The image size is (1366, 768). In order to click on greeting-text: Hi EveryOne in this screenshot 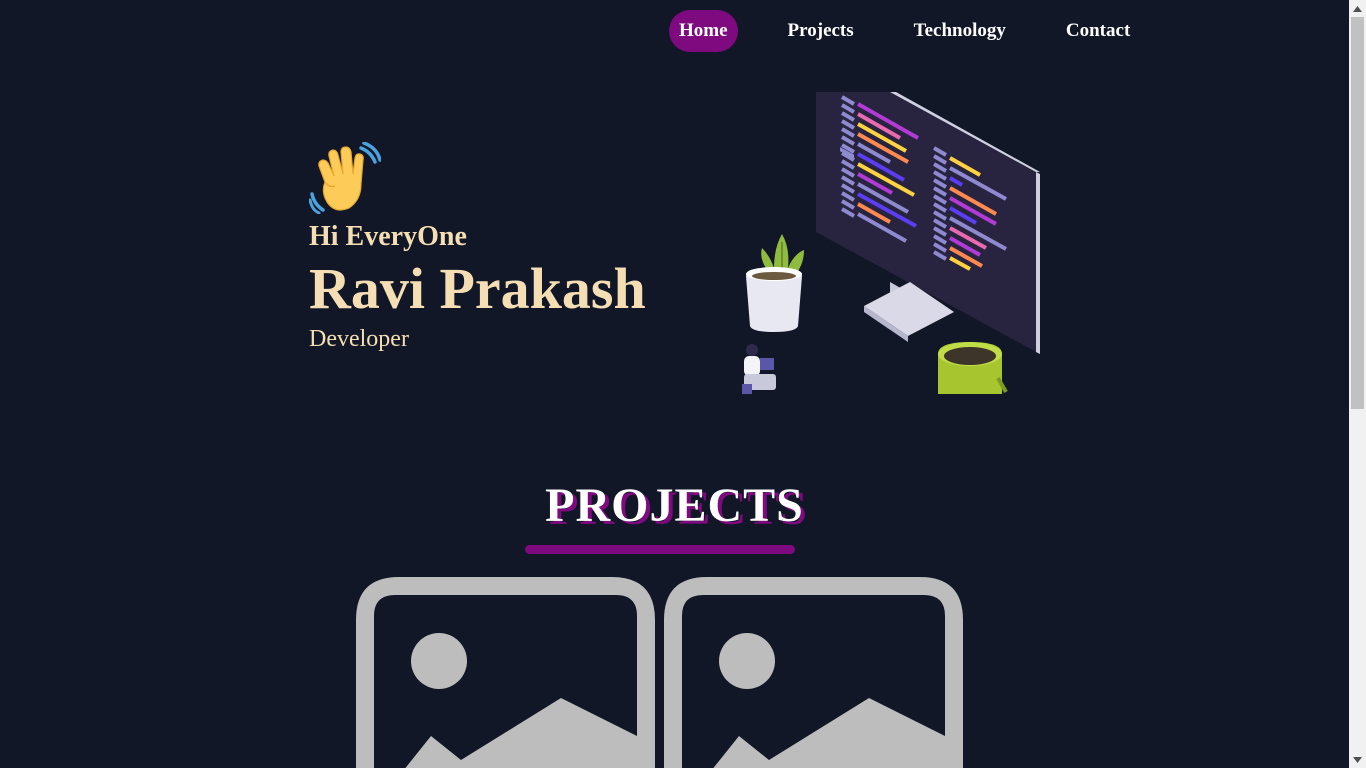, I will do `click(388, 236)`.